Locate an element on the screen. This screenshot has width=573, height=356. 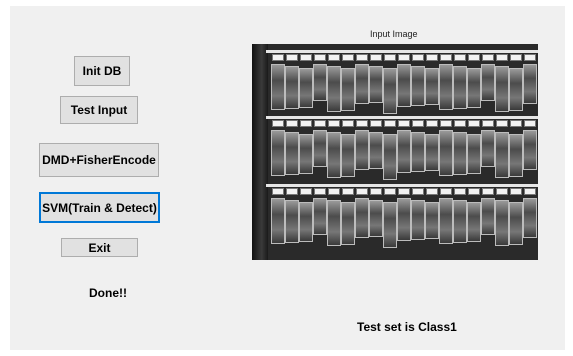
shelf-post is located at coordinates (260, 152).